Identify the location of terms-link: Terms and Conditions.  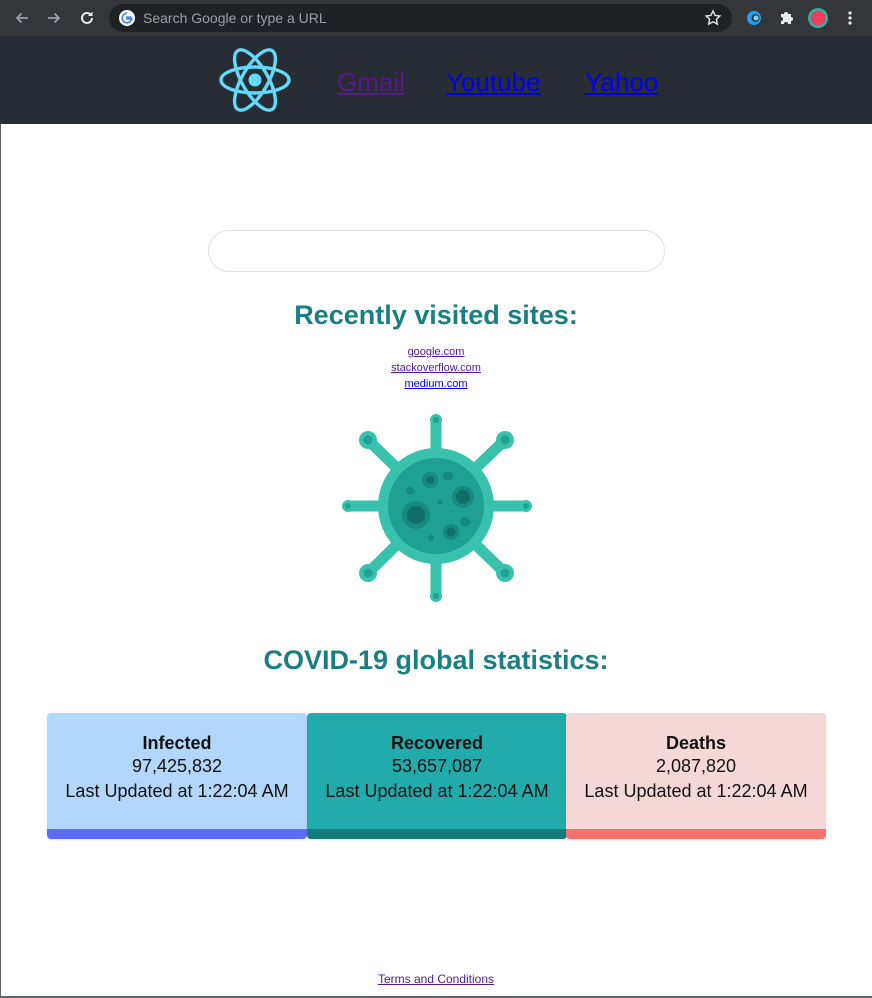
(436, 979).